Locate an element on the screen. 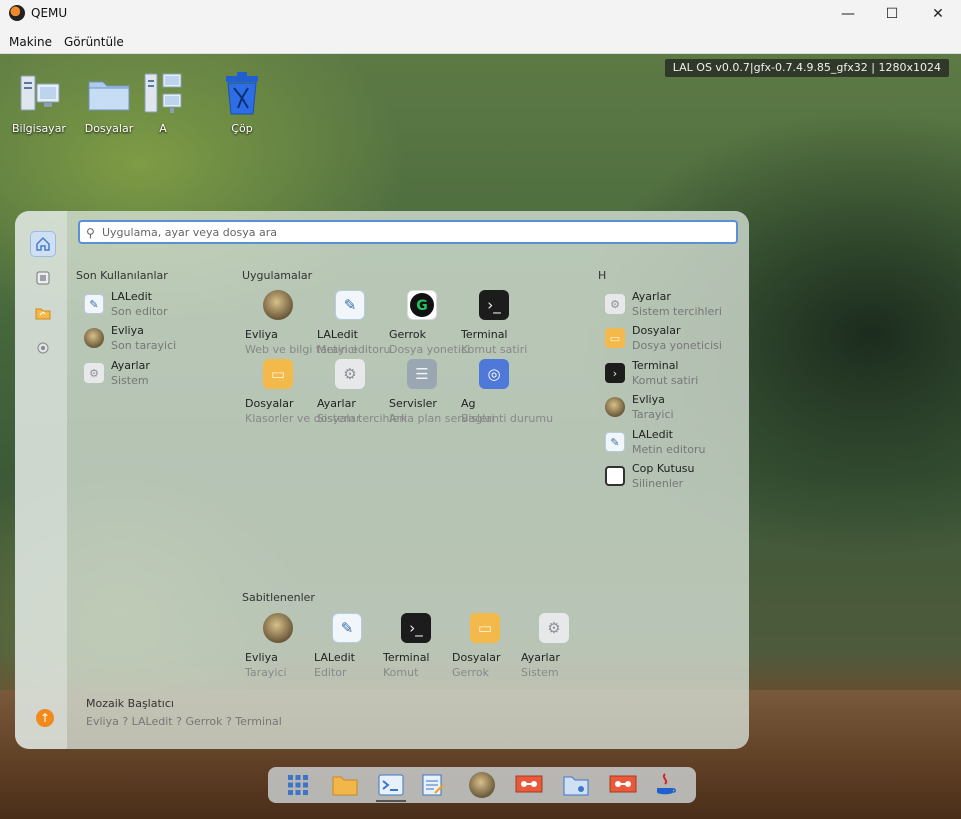 Image resolution: width=961 pixels, height=819 pixels. side-item: › Terminal Komut satiri is located at coordinates (675, 375).